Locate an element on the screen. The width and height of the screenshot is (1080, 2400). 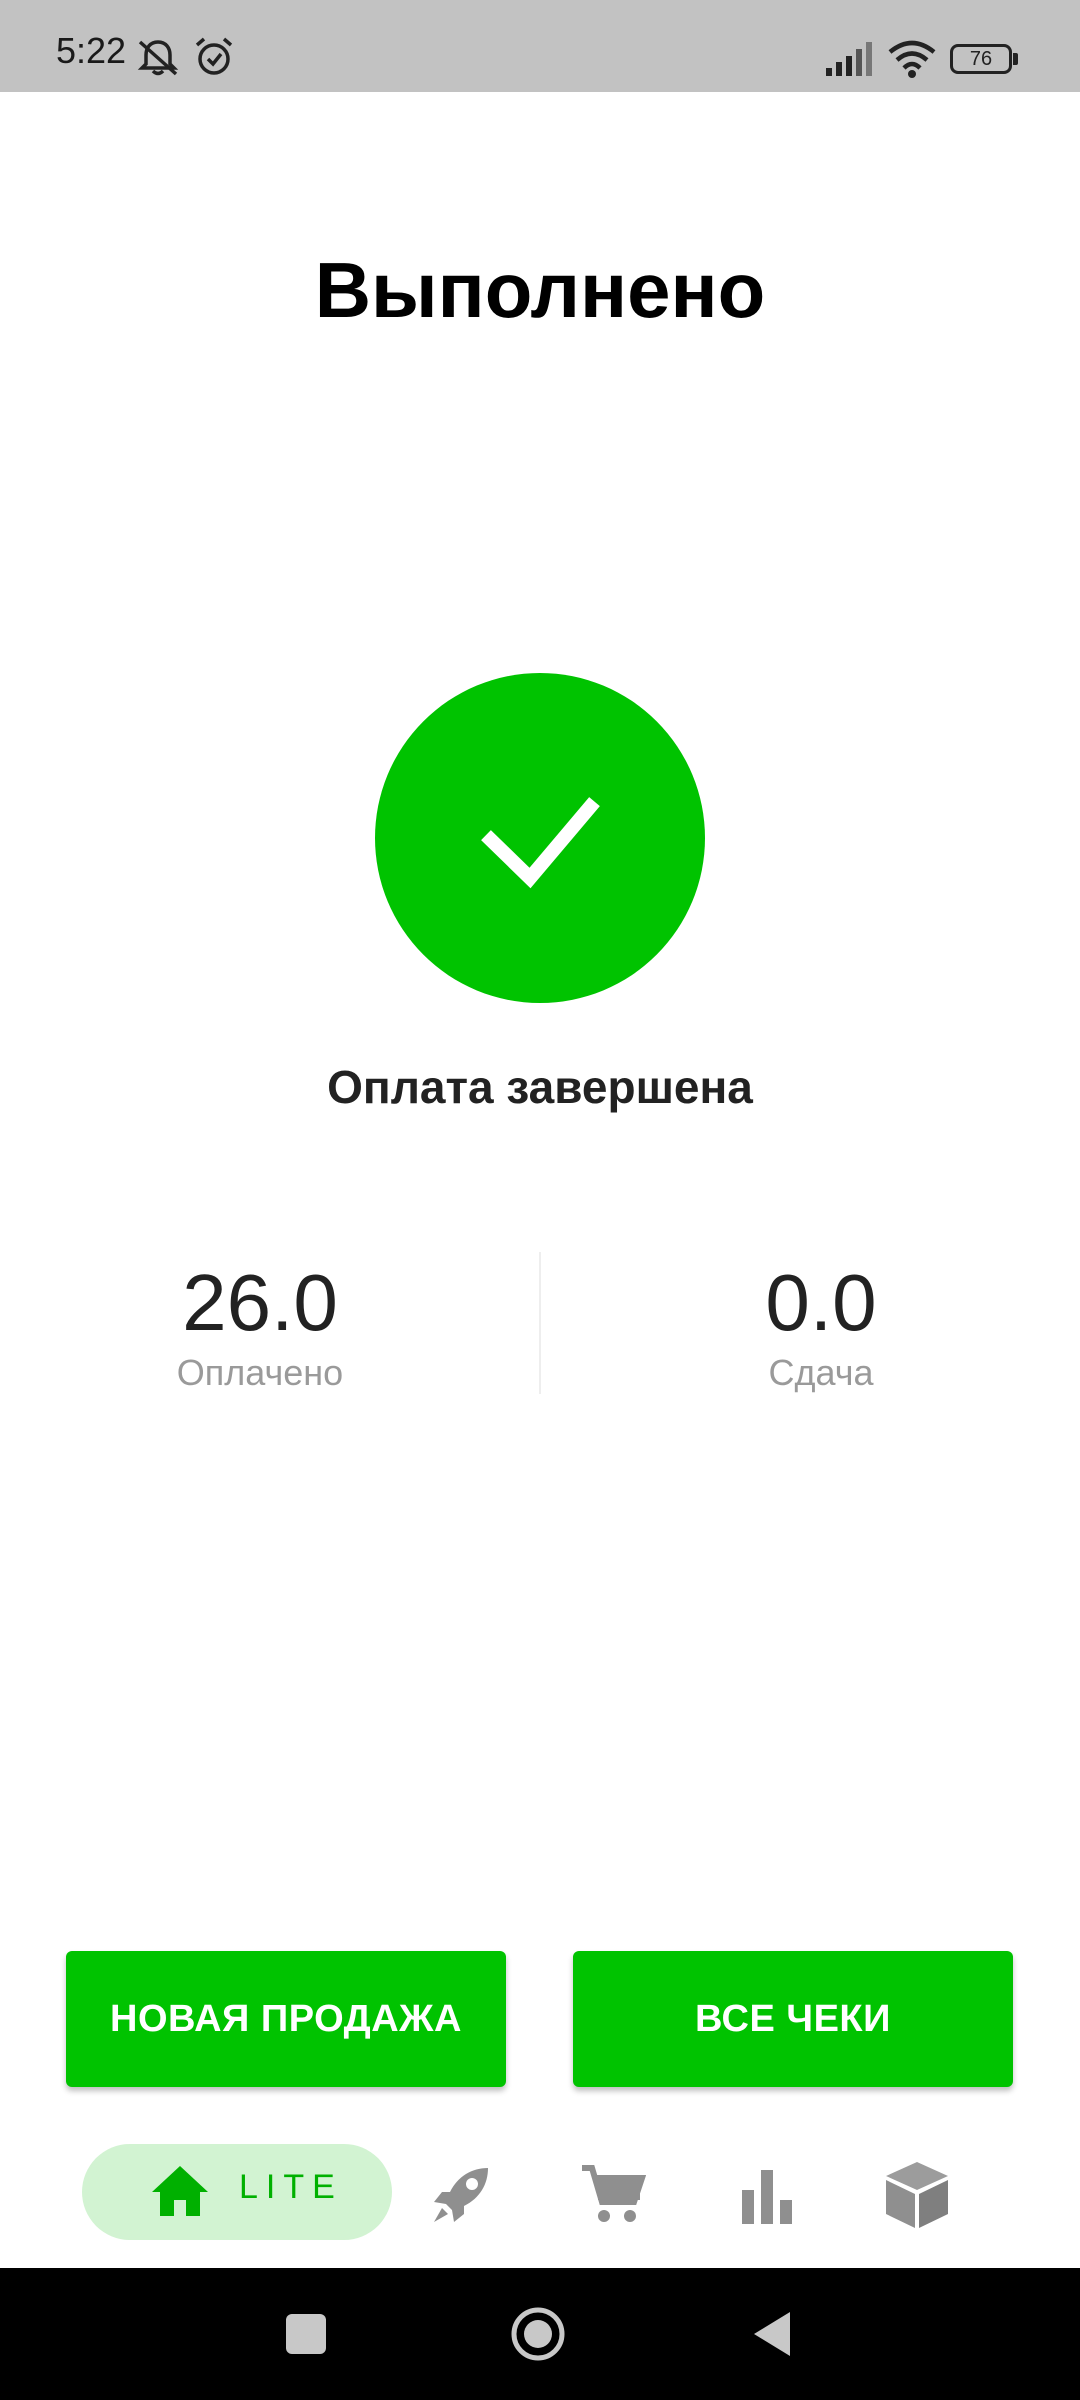
battery-level: 76 is located at coordinates (981, 59).